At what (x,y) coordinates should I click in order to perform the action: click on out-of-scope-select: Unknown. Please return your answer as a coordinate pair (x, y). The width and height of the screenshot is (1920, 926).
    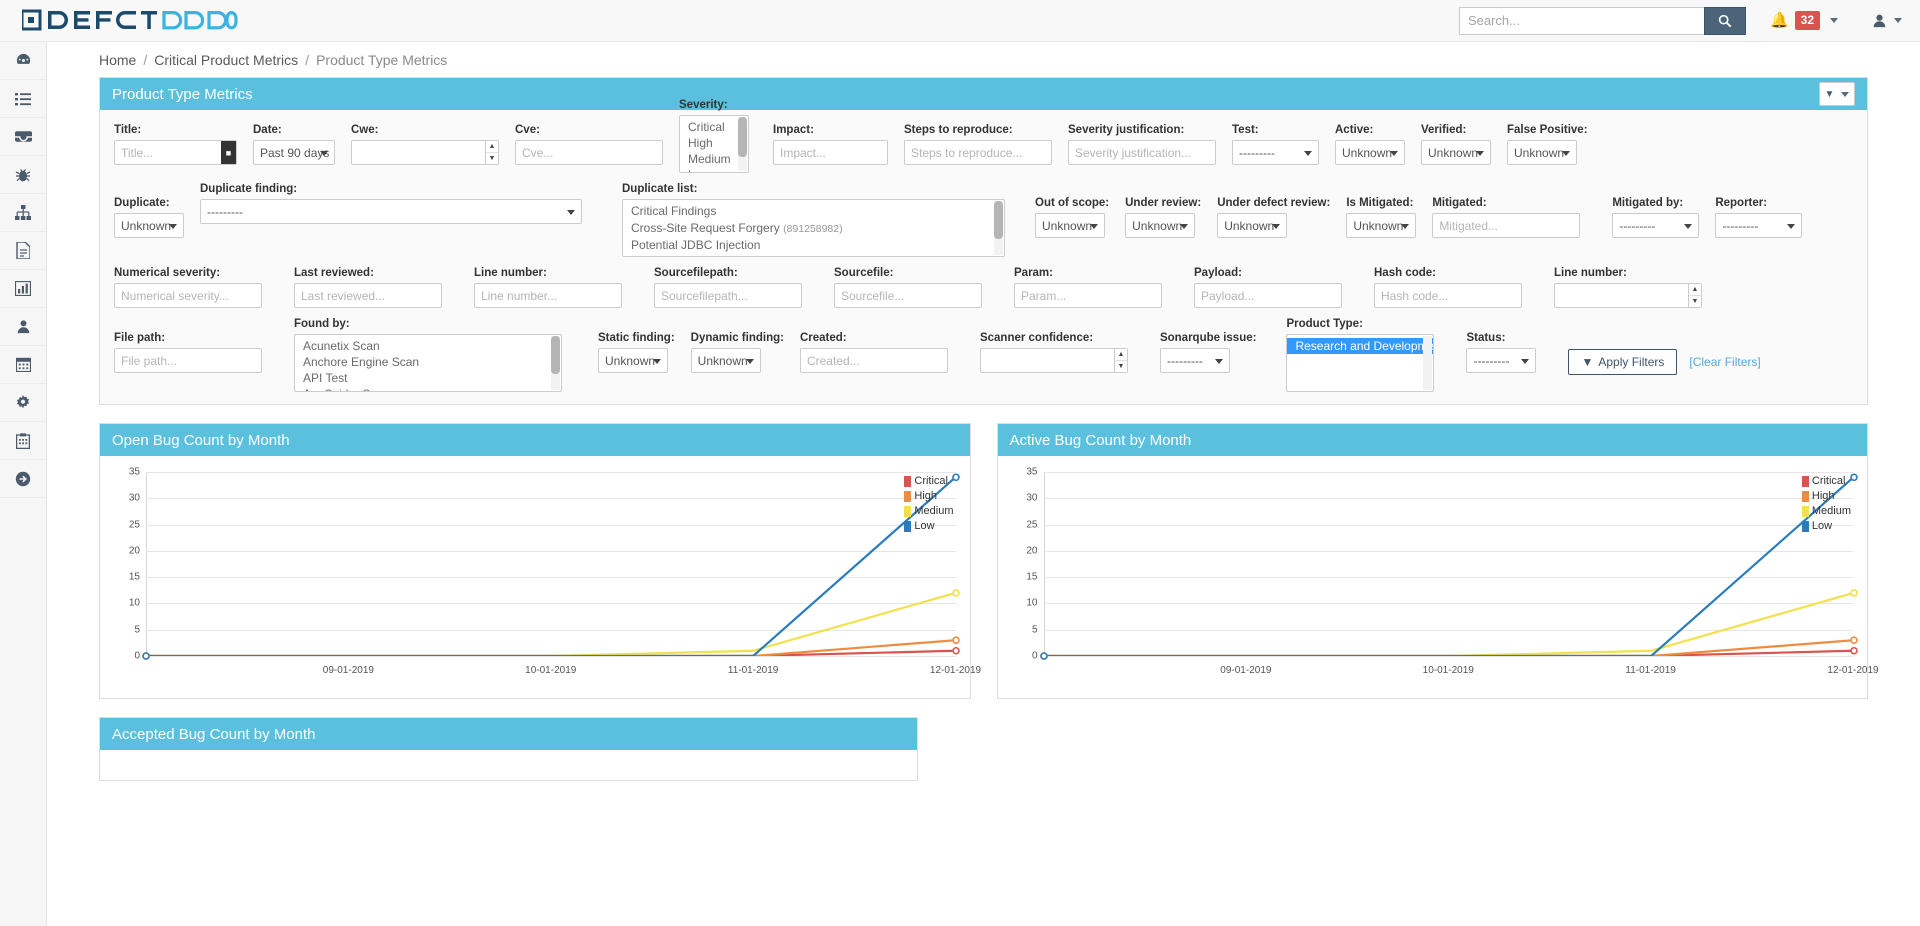
    Looking at the image, I should click on (1070, 225).